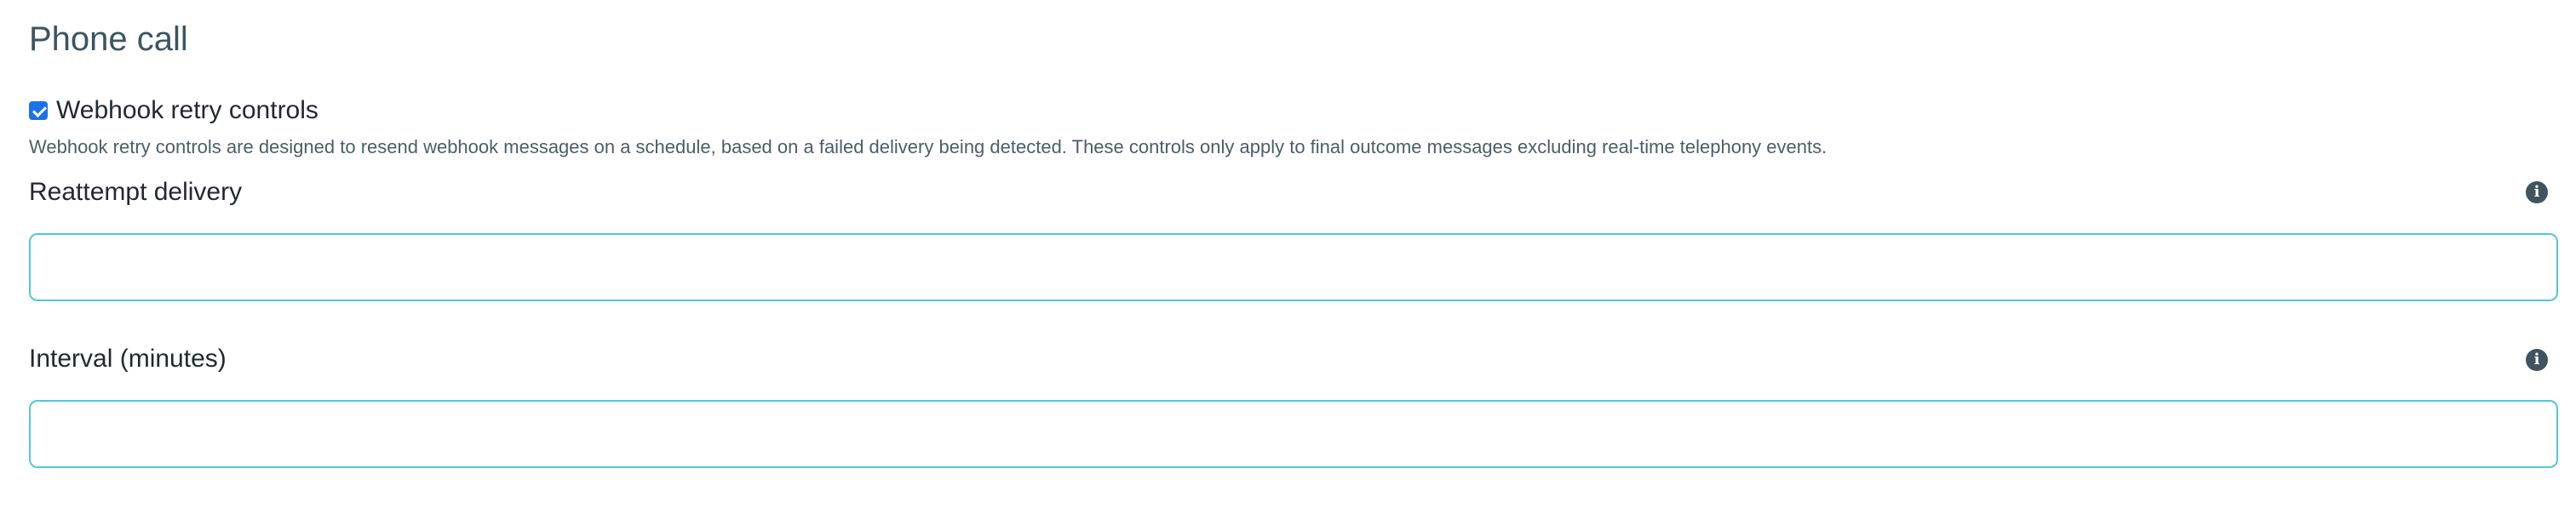 Image resolution: width=2576 pixels, height=508 pixels. What do you see at coordinates (108, 39) in the screenshot?
I see `section-title: Phone call` at bounding box center [108, 39].